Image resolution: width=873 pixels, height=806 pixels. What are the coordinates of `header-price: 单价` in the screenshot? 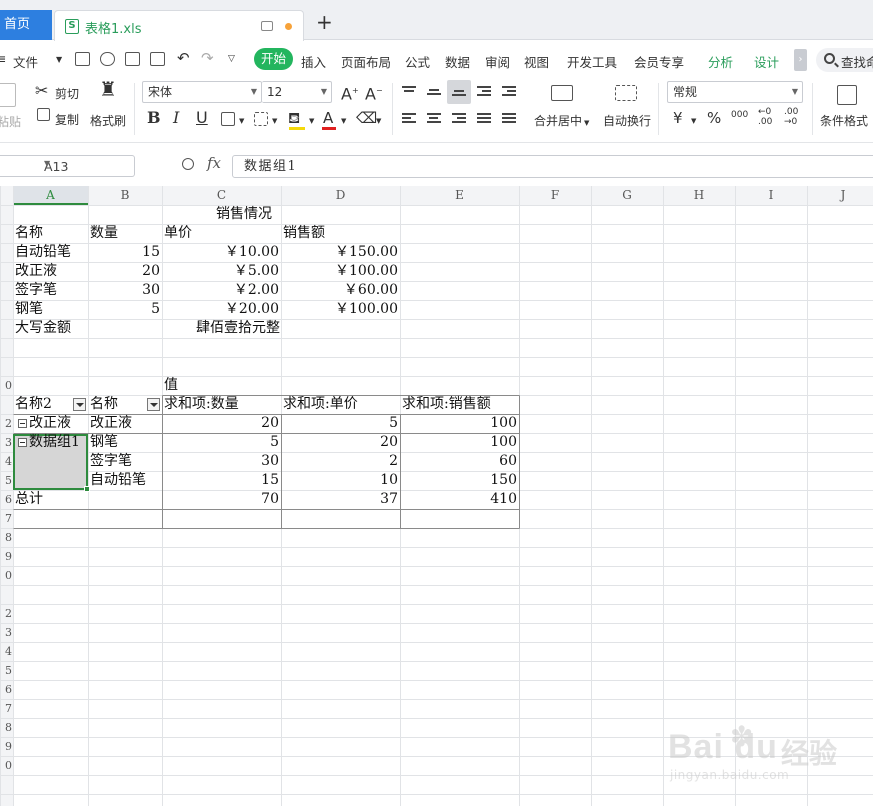 It's located at (178, 233).